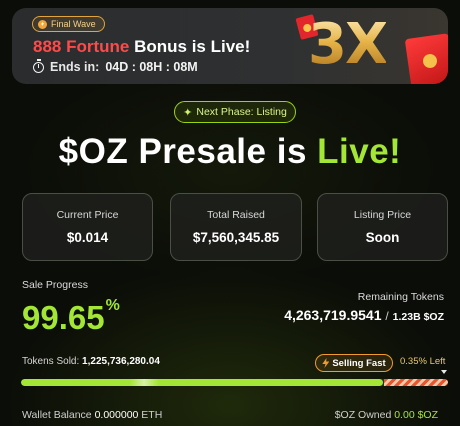  I want to click on timer-value: 04D : 08H : 08M, so click(151, 67).